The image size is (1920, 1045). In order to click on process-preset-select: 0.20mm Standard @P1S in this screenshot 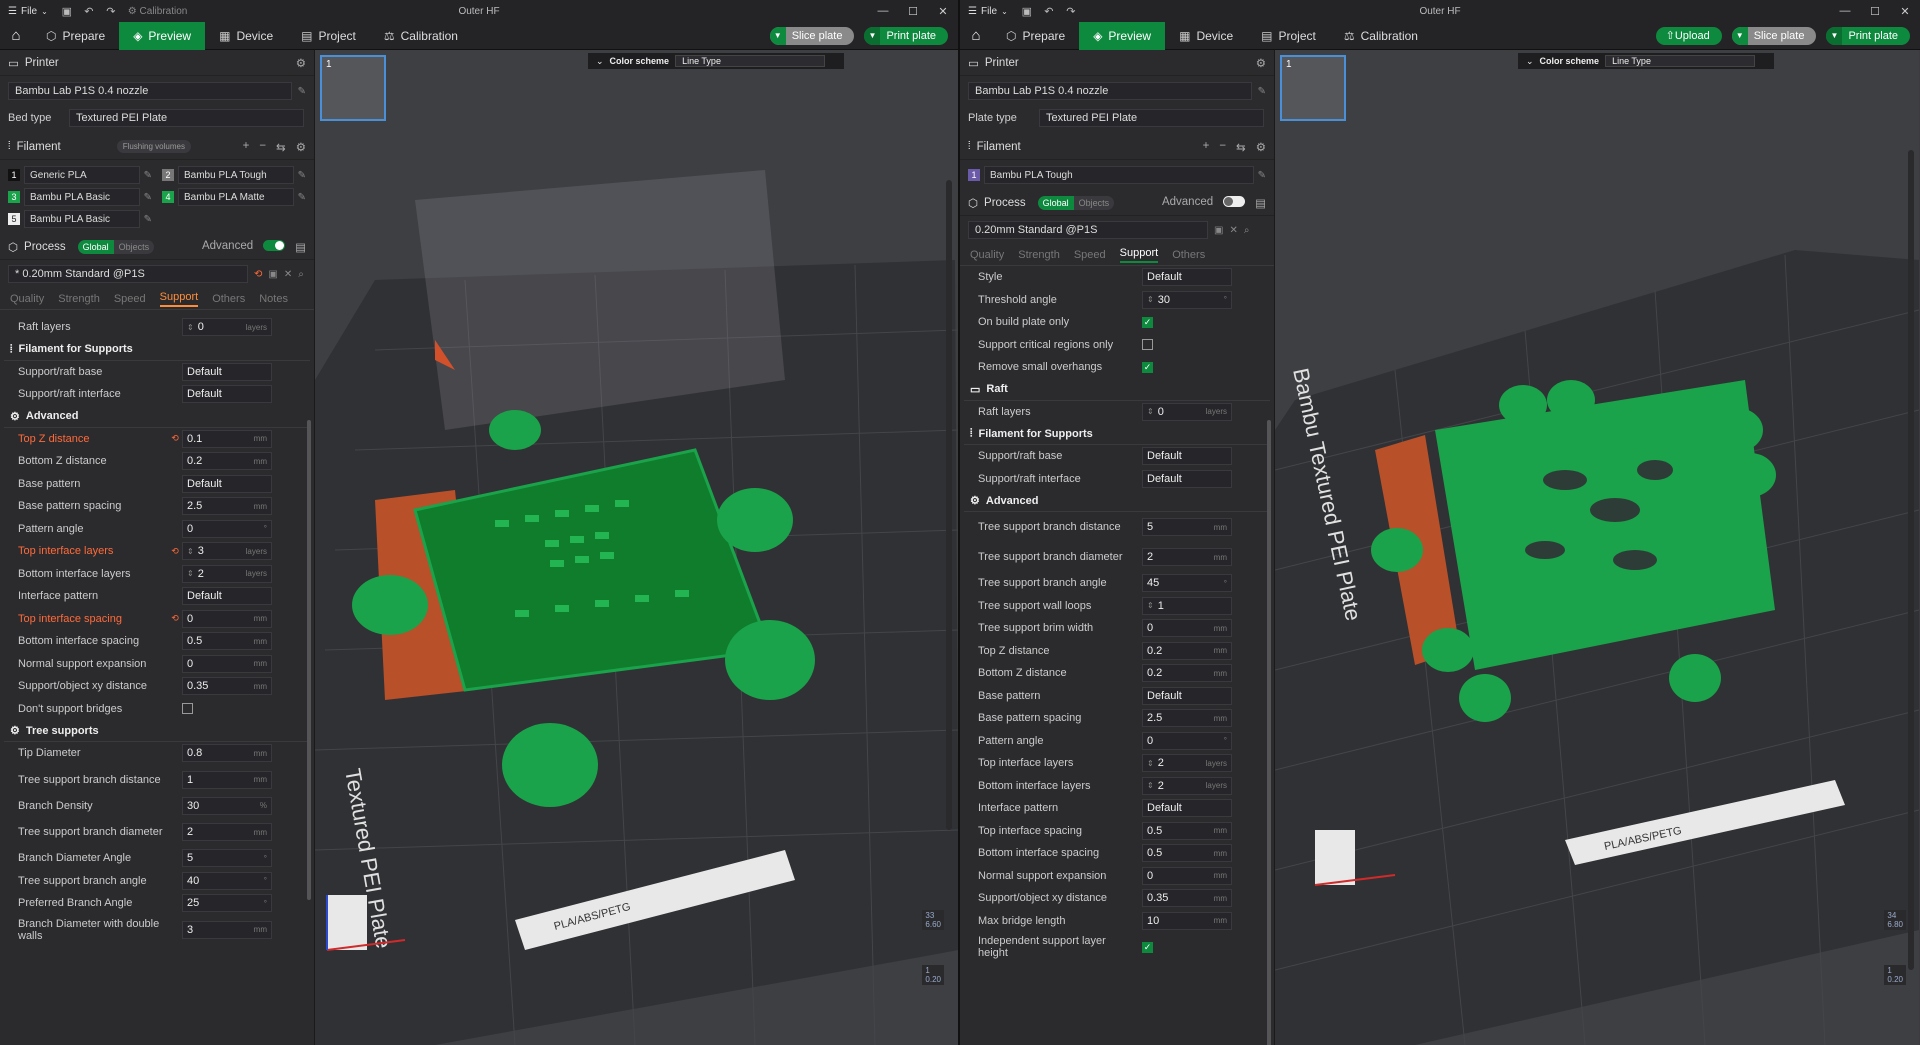, I will do `click(1088, 230)`.